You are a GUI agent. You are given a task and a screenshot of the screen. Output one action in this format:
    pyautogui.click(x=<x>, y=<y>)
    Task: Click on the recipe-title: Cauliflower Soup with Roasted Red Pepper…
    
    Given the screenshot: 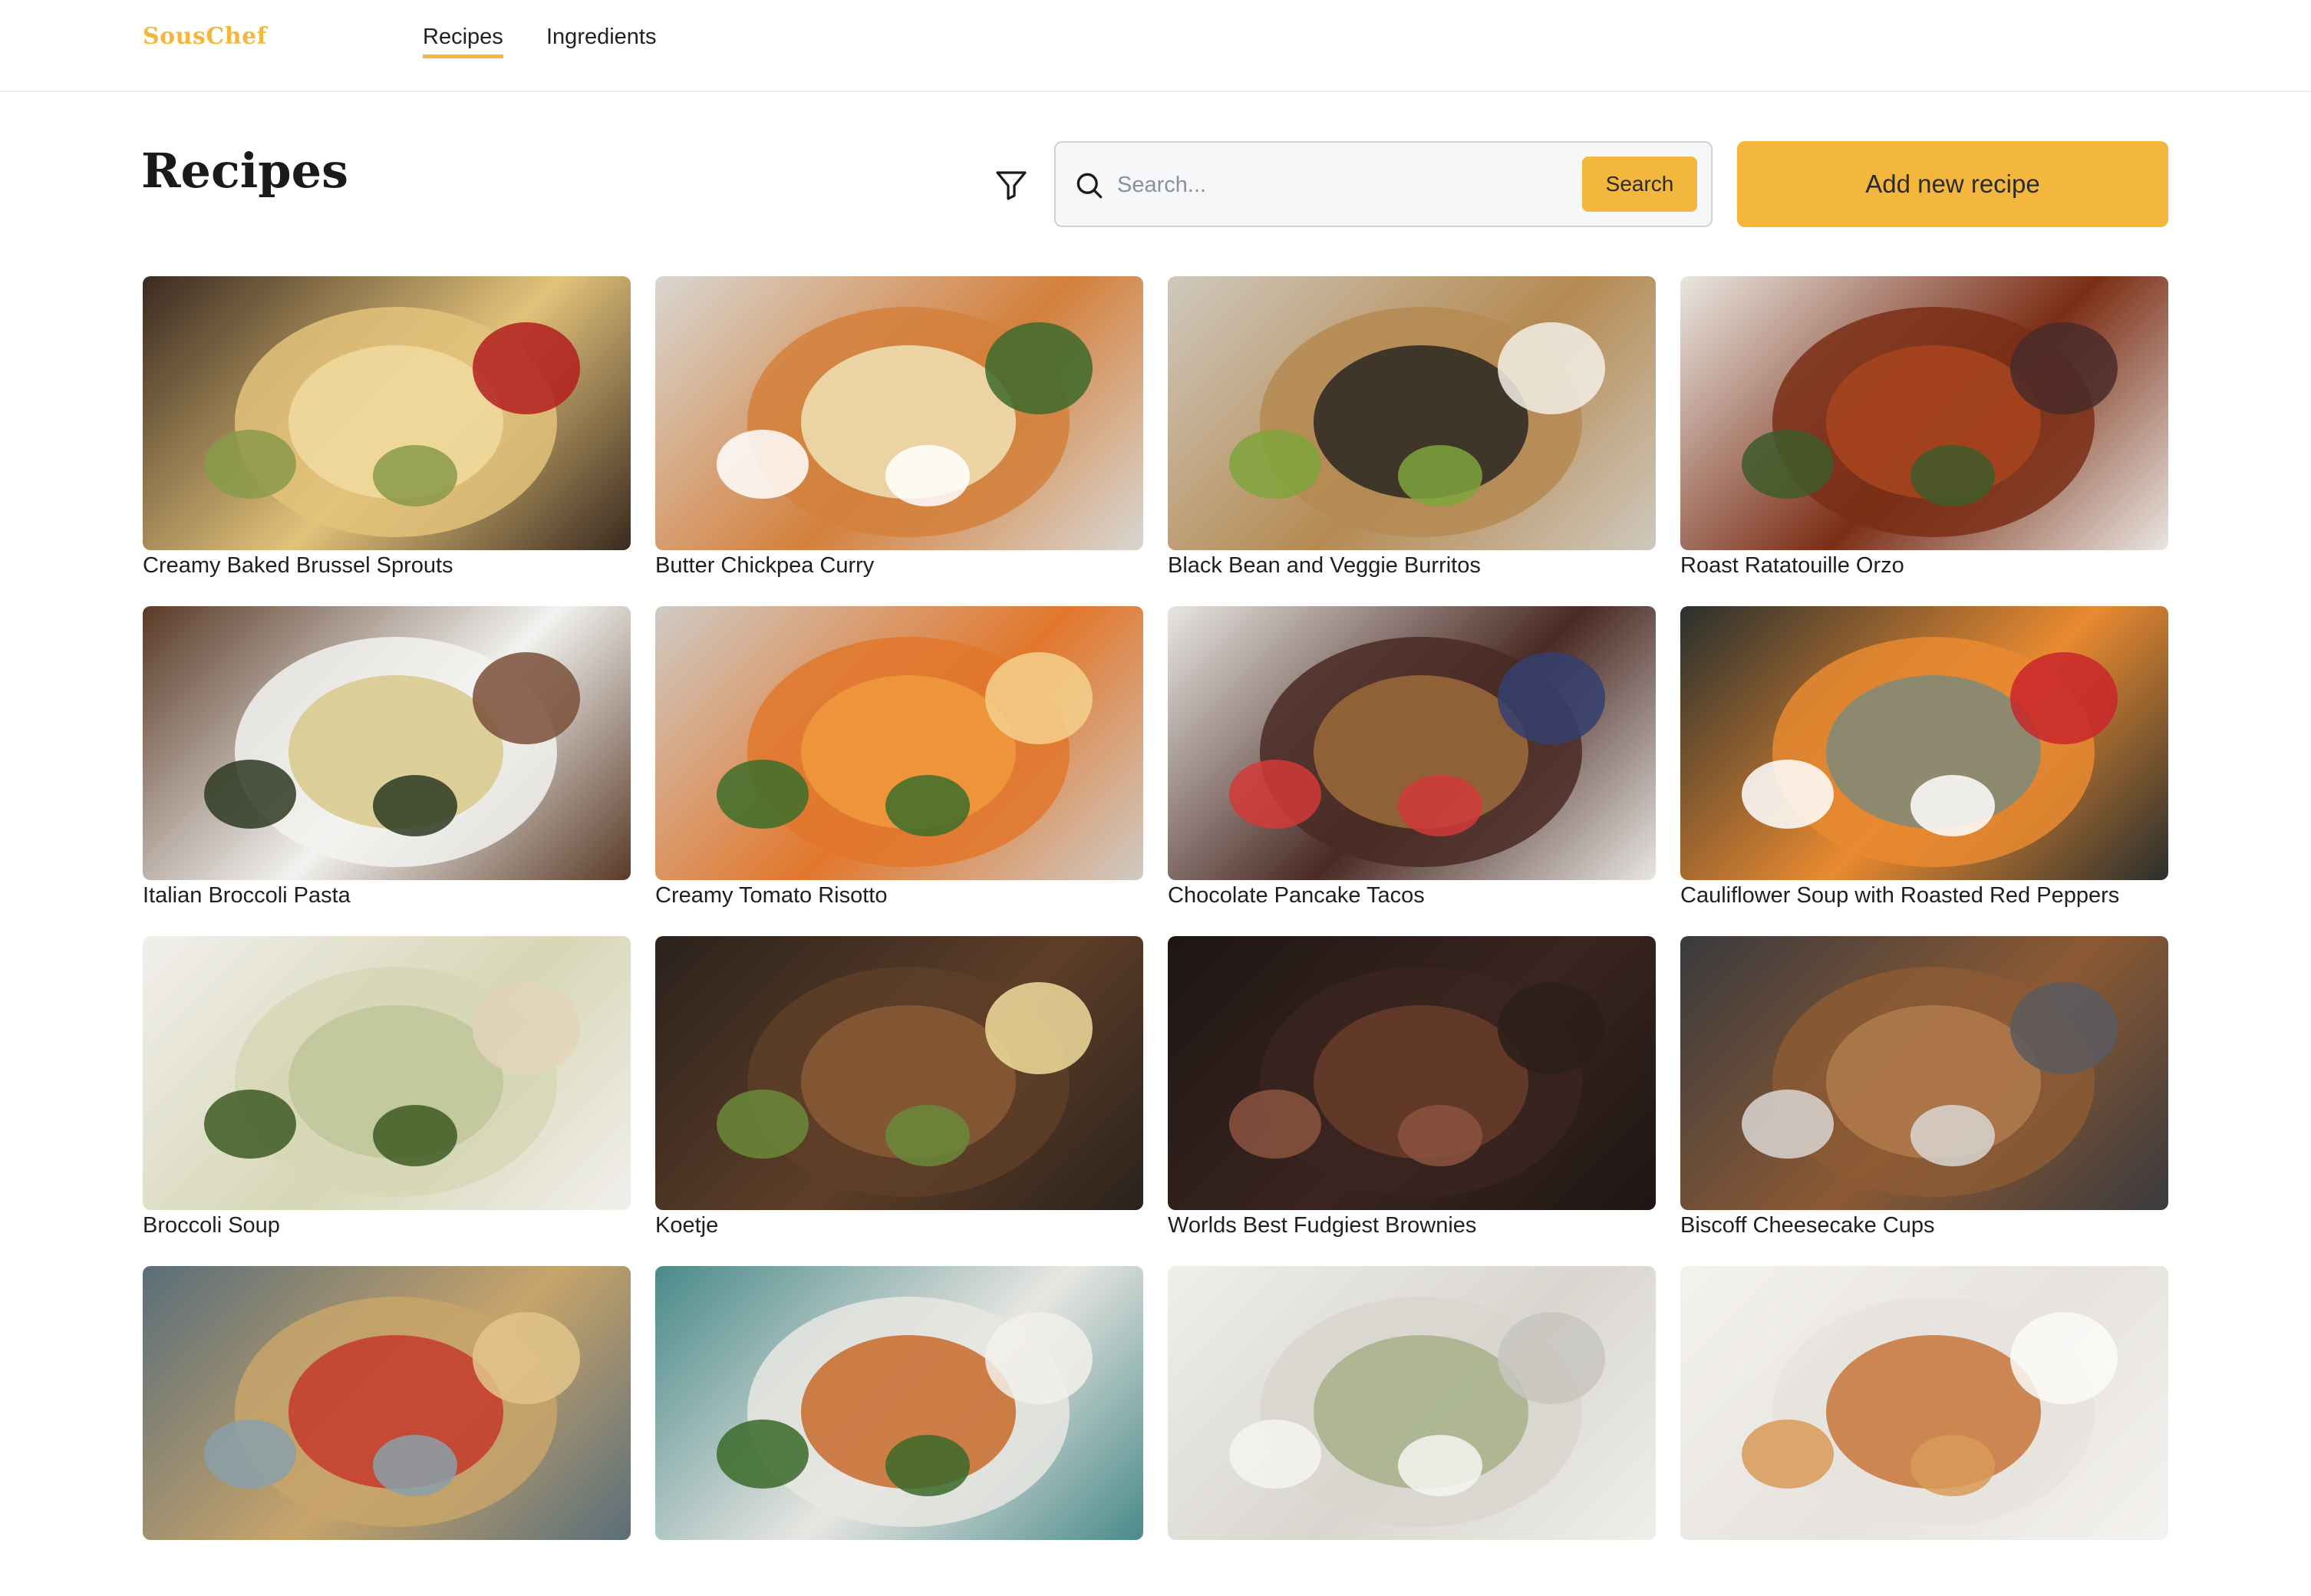 What is the action you would take?
    pyautogui.click(x=1924, y=895)
    